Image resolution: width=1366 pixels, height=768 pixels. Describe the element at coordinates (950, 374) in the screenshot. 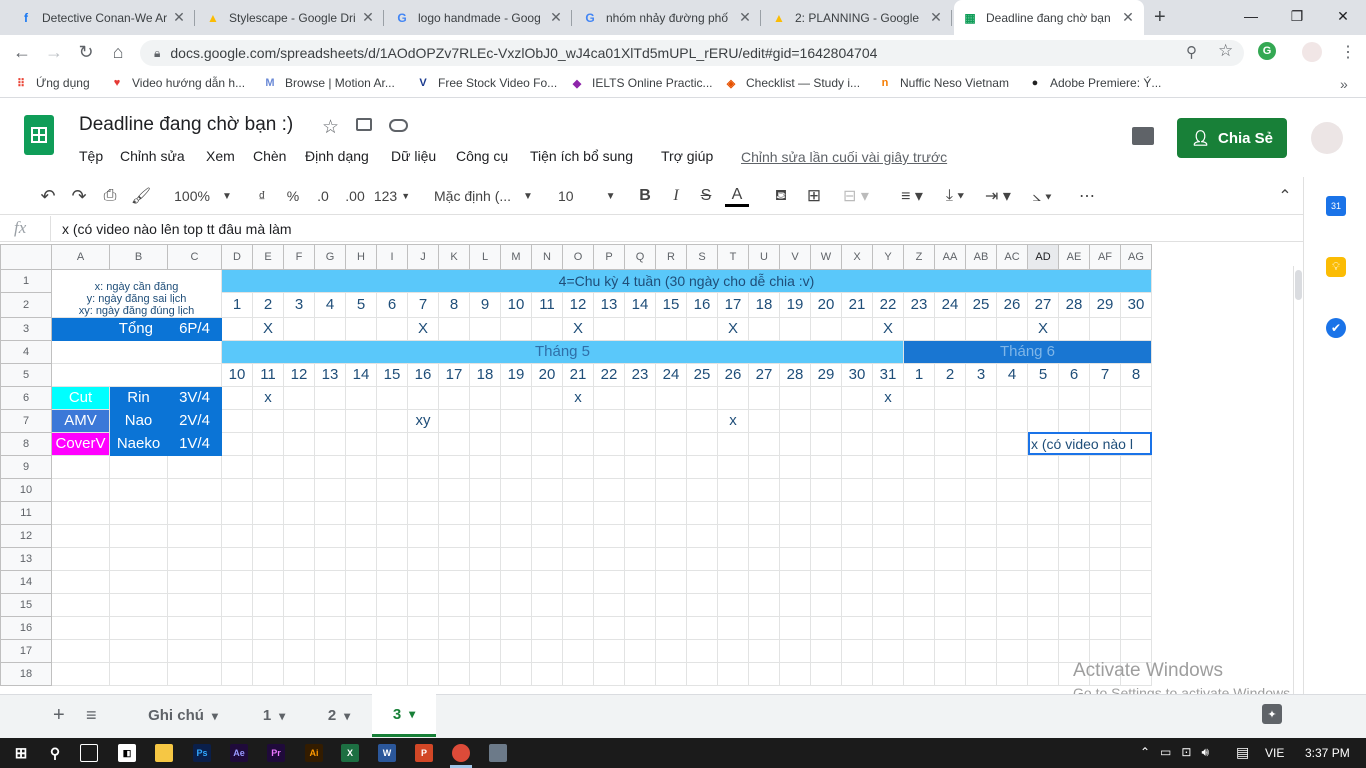

I see `date-cell: 2` at that location.